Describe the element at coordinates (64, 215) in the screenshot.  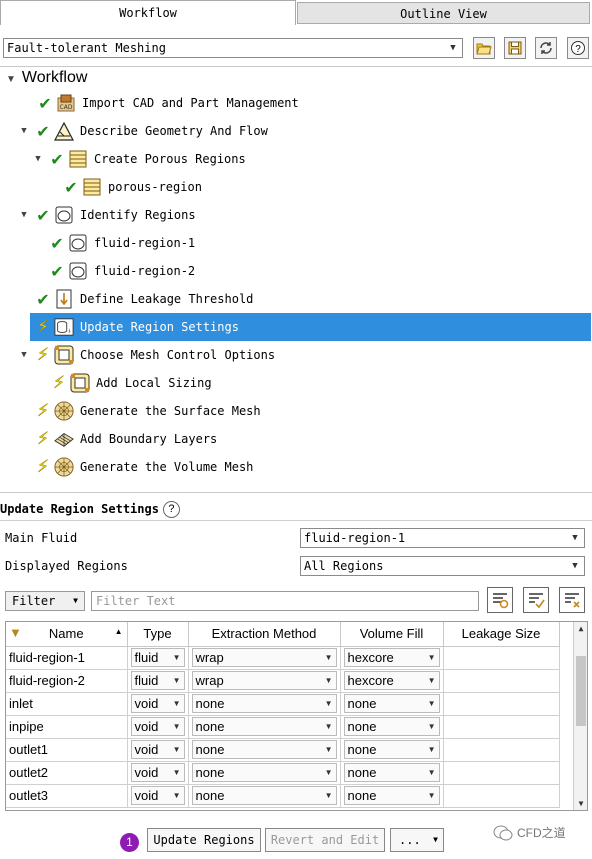
I see `region-icon` at that location.